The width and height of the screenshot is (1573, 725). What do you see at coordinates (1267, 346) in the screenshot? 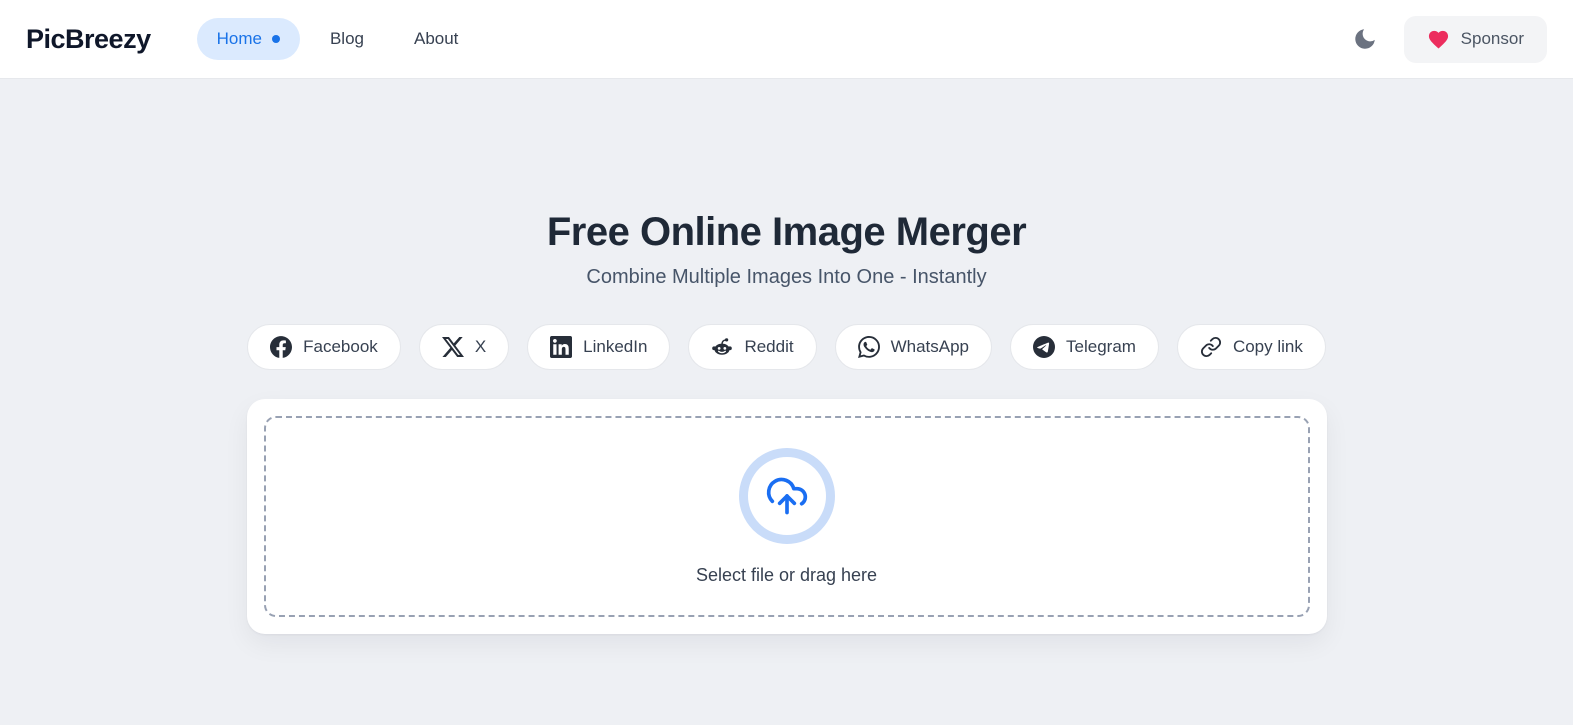
I see `copy-link-label: Copy link` at bounding box center [1267, 346].